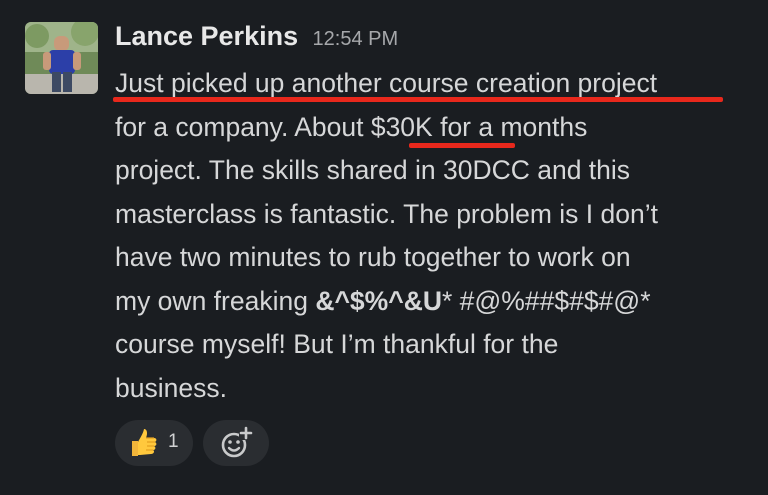  I want to click on message-line: course myself! But I’m thankful for the, so click(337, 344).